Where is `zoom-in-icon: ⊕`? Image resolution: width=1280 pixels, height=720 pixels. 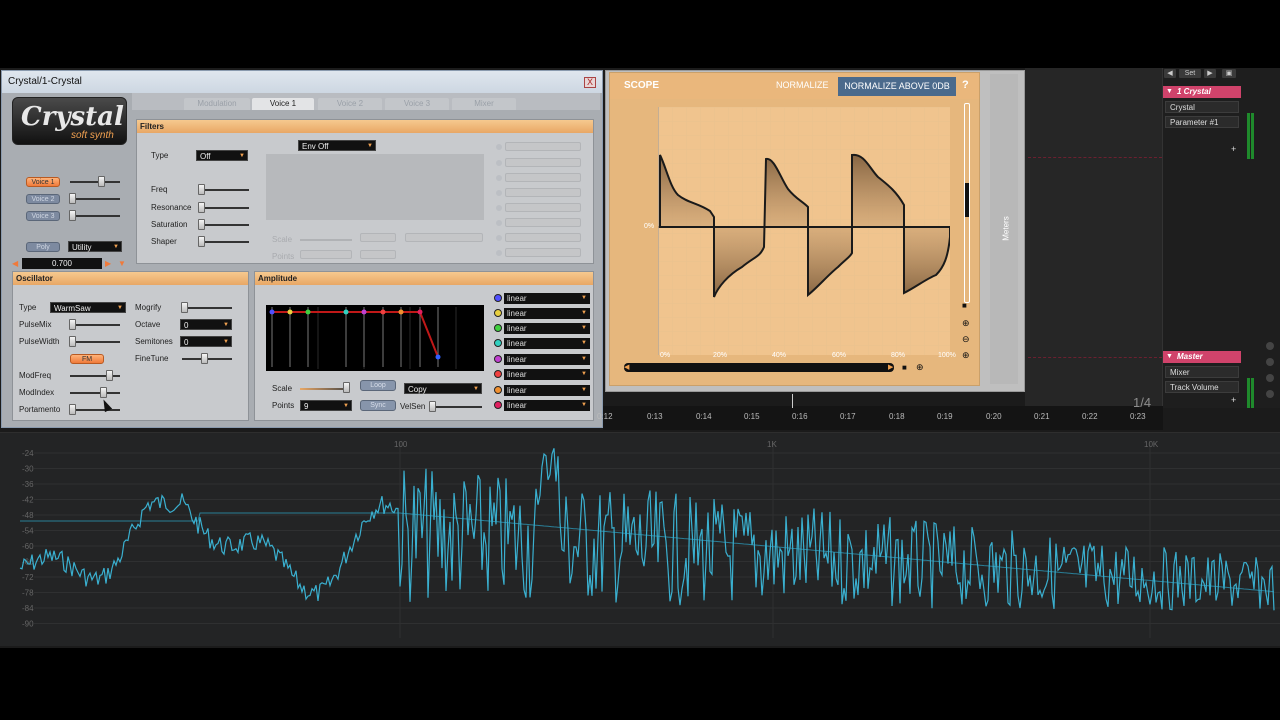
zoom-in-icon: ⊕ is located at coordinates (966, 323).